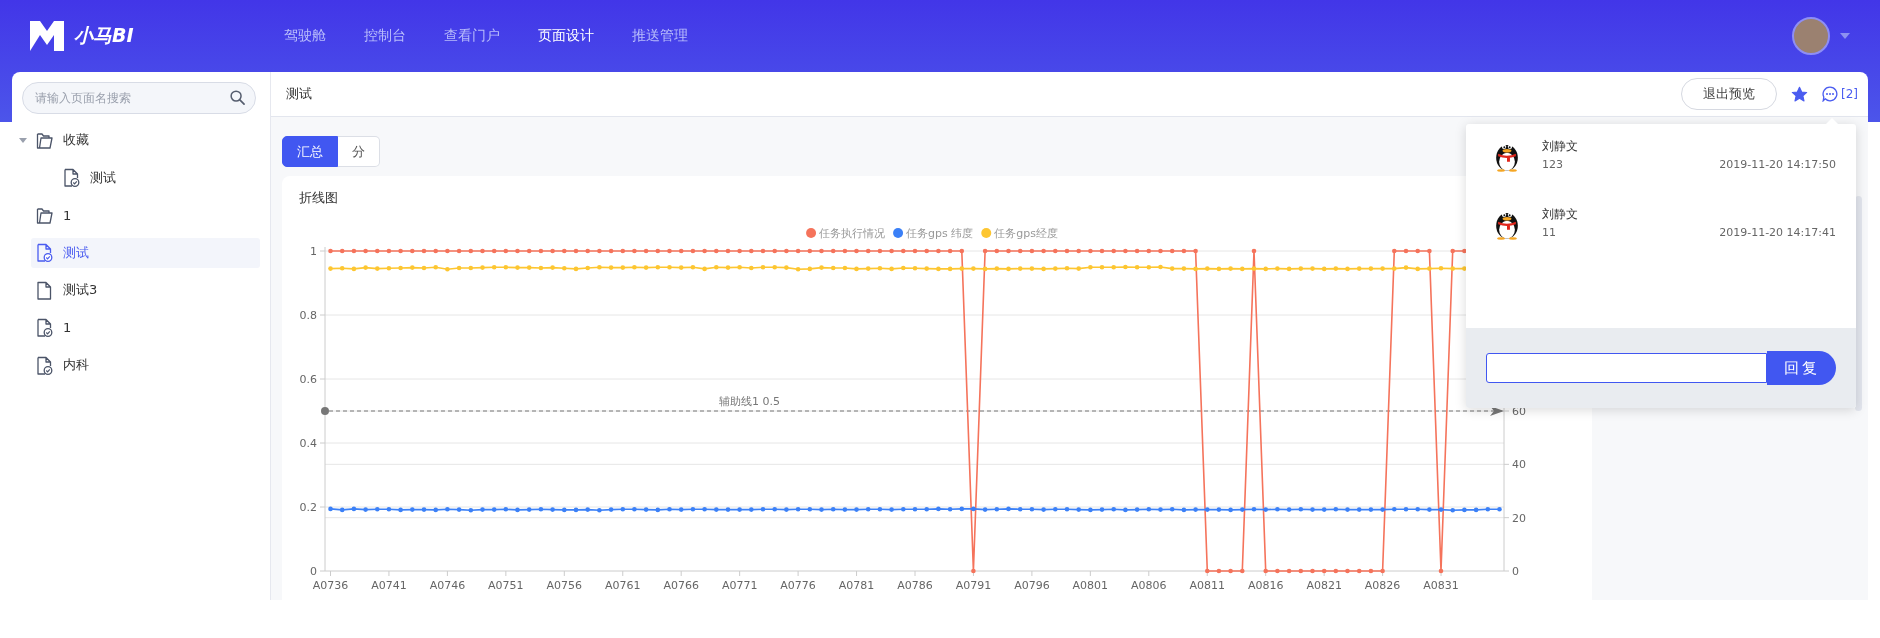  Describe the element at coordinates (915, 585) in the screenshot. I see `axis-label: A0786` at that location.